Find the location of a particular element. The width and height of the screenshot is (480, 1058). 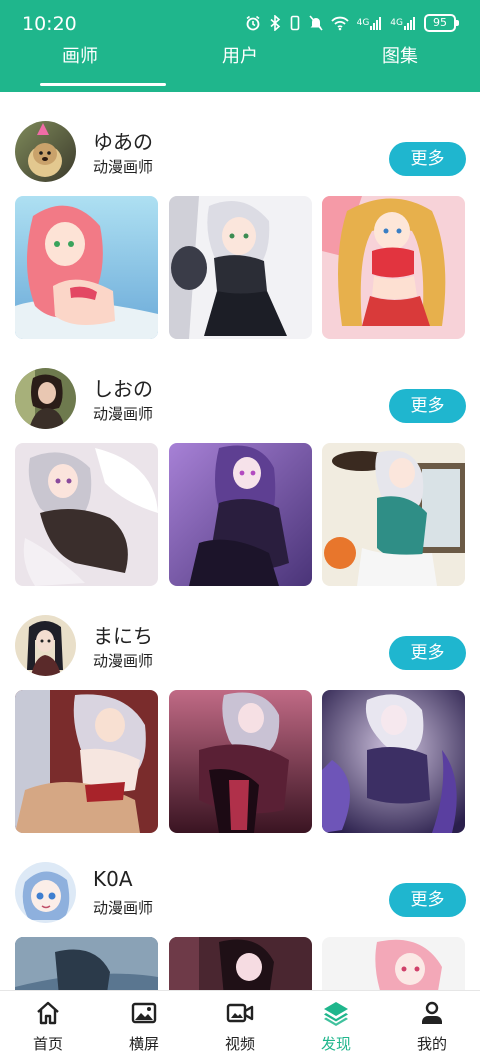

artist-name: ゆあの is located at coordinates (123, 142).